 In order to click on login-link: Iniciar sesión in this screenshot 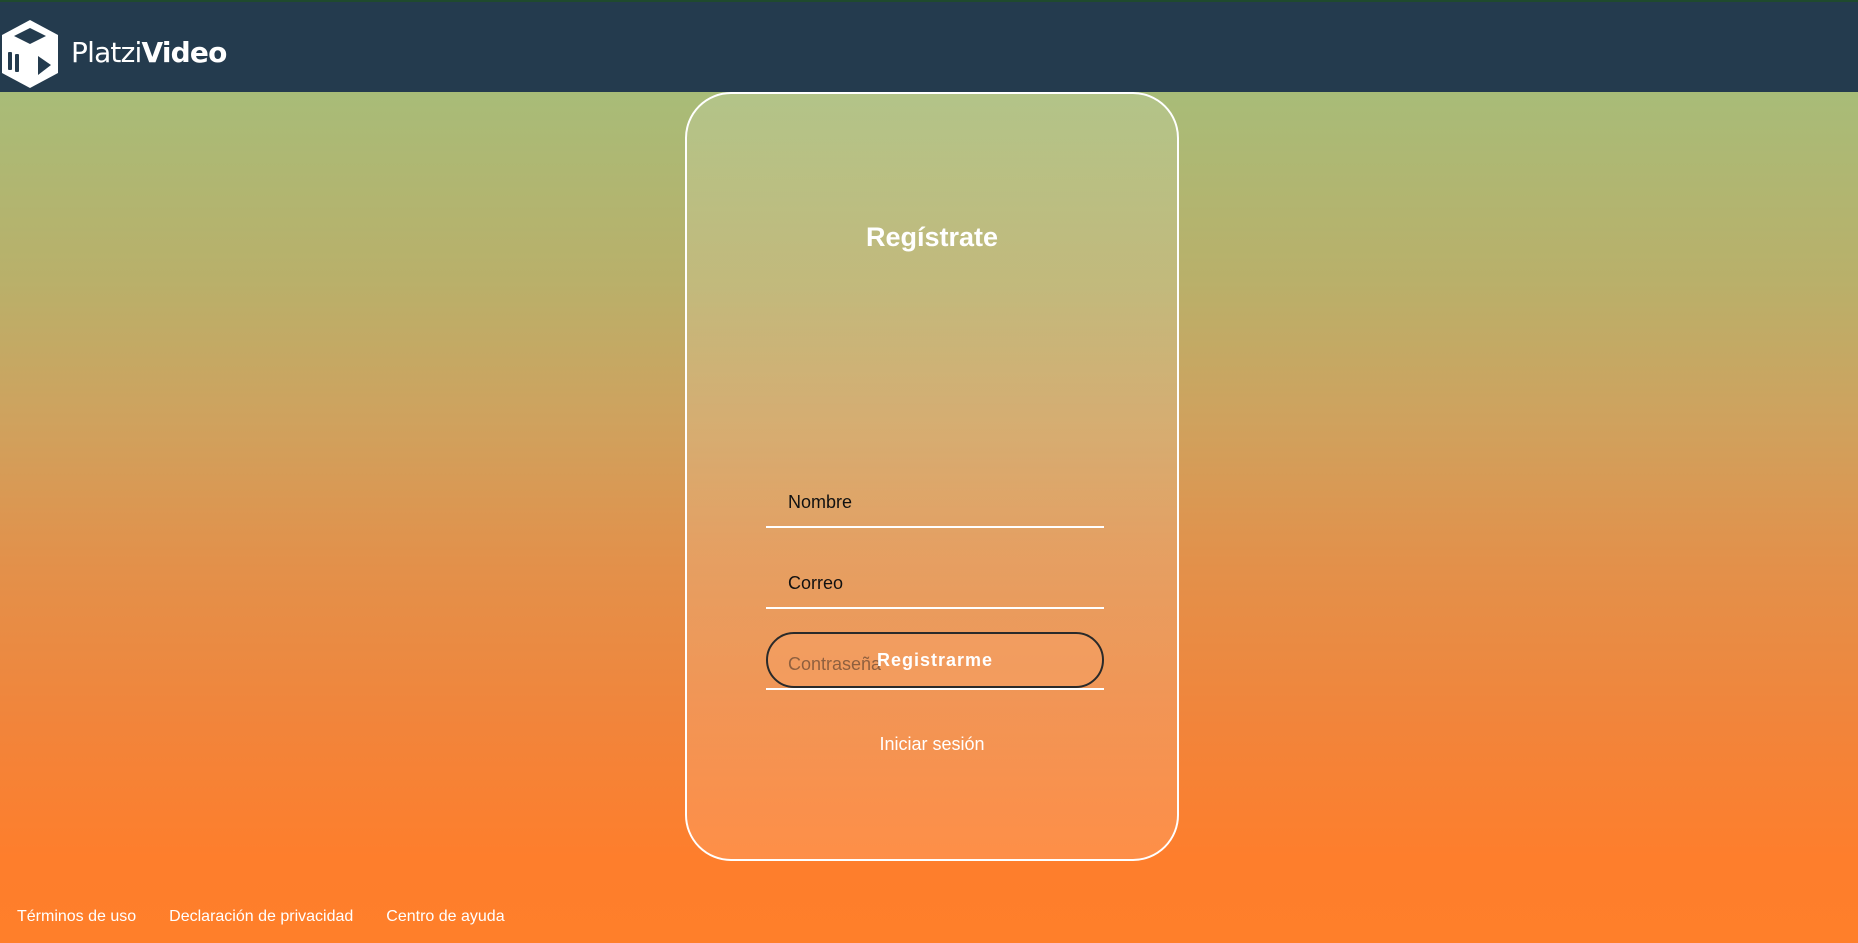, I will do `click(932, 744)`.